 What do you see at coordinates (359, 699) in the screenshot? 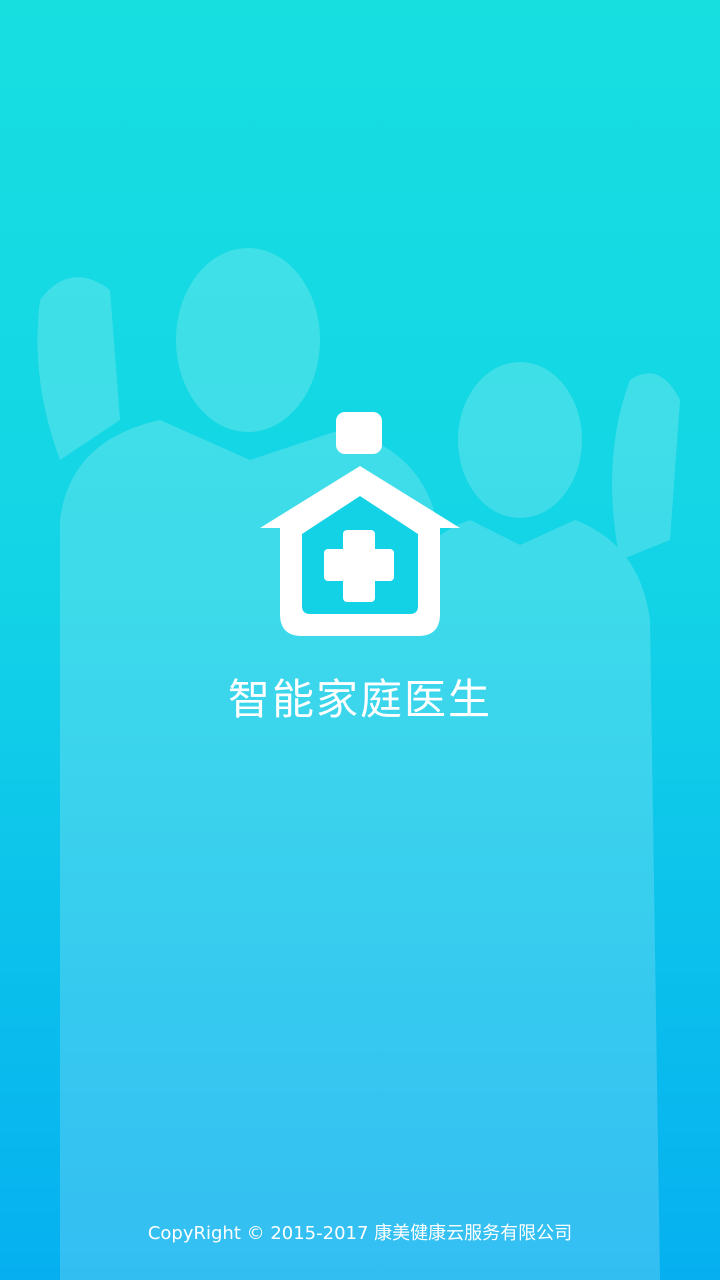
I see `app-name: 智能家庭医生` at bounding box center [359, 699].